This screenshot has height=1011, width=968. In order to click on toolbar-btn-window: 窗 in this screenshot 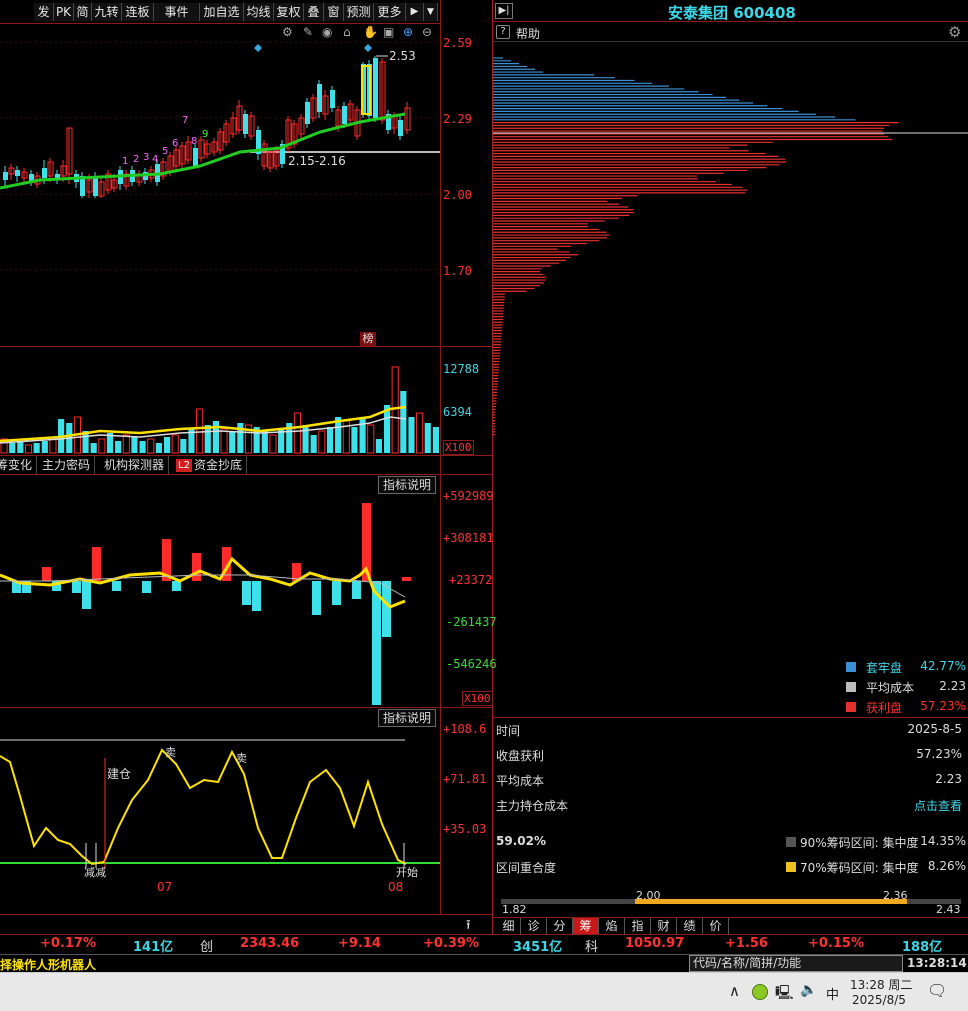, I will do `click(334, 12)`.